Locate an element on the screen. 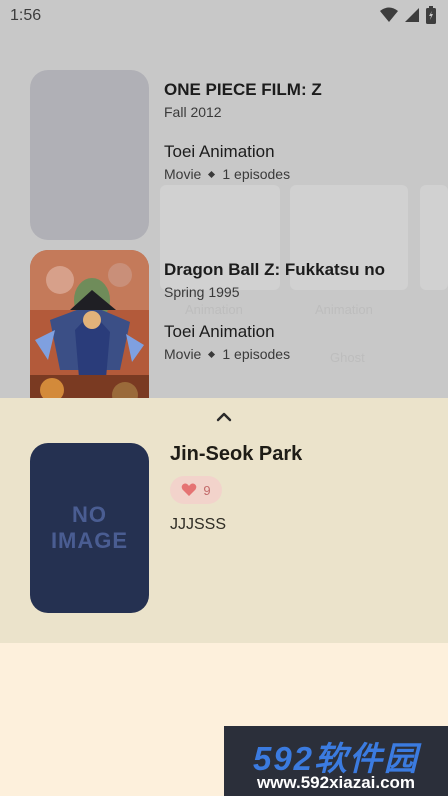  signal-icon is located at coordinates (412, 15).